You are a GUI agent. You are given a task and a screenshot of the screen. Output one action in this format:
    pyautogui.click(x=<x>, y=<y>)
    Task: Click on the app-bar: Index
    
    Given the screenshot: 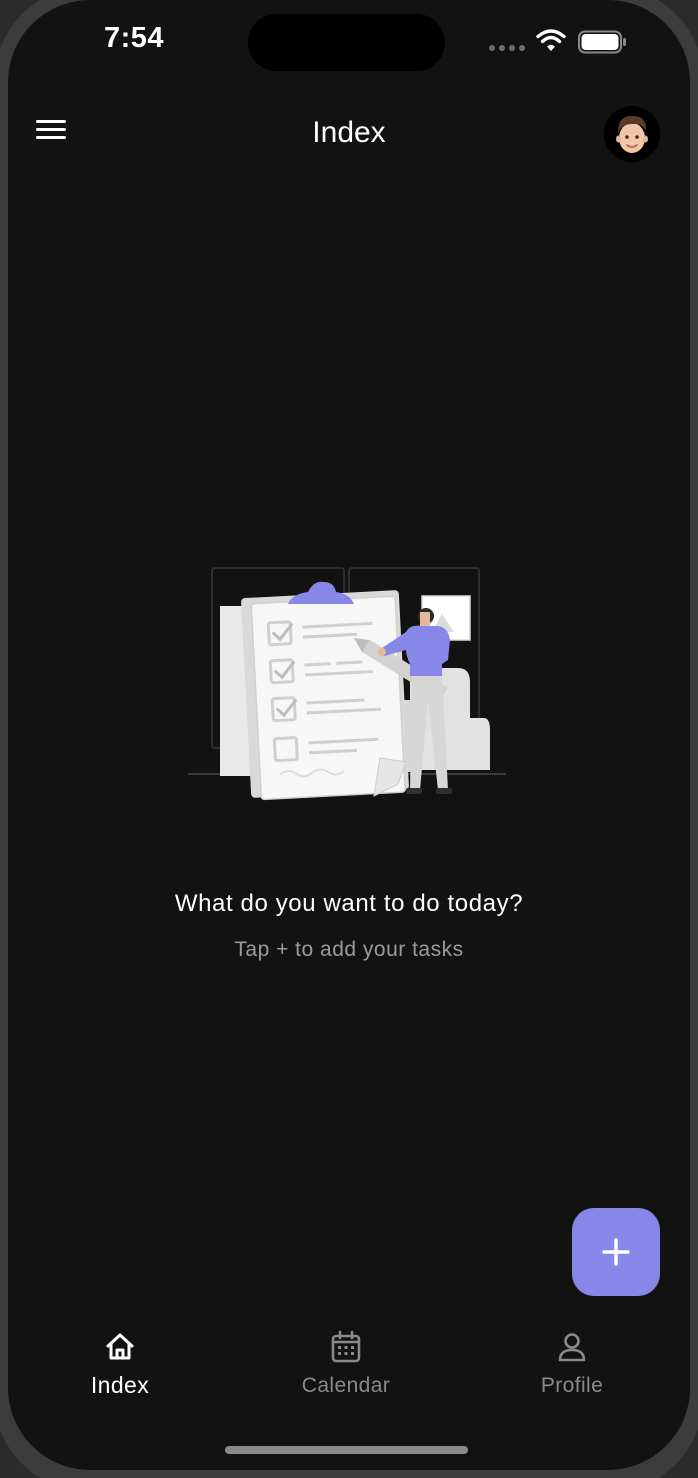 What is the action you would take?
    pyautogui.click(x=349, y=133)
    